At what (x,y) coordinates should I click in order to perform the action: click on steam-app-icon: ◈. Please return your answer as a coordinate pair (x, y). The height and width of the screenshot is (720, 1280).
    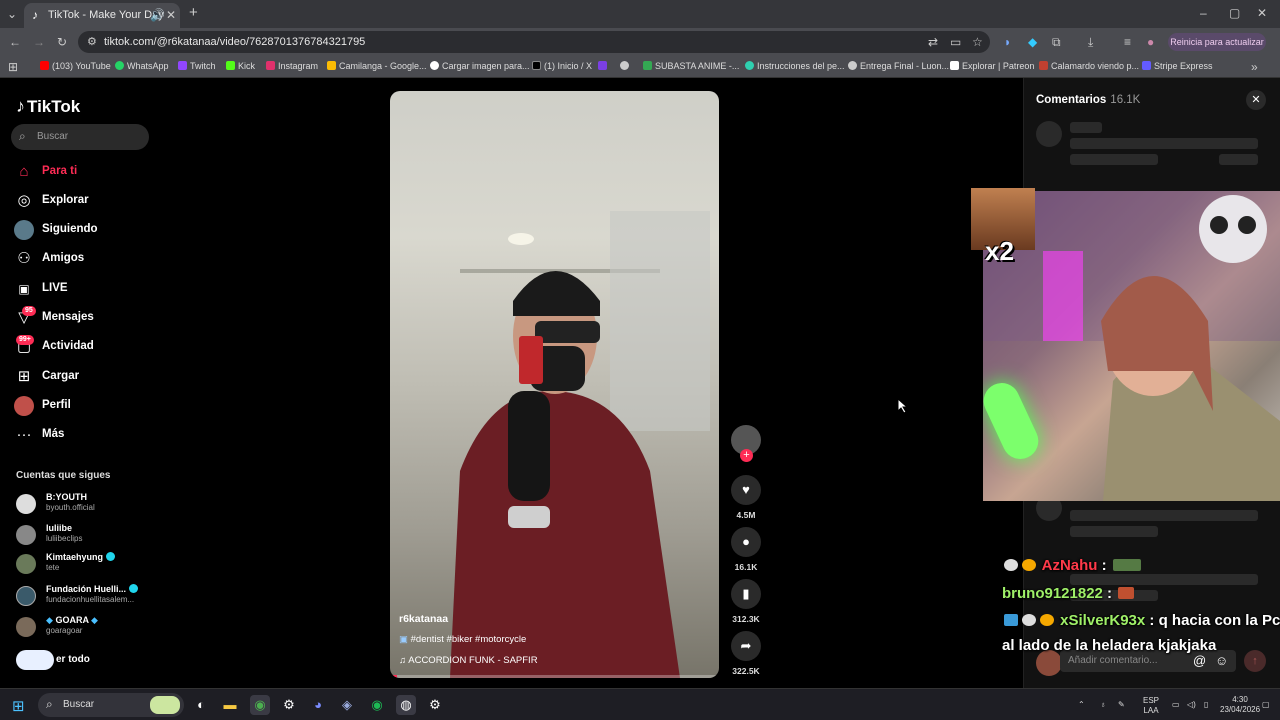
    Looking at the image, I should click on (347, 705).